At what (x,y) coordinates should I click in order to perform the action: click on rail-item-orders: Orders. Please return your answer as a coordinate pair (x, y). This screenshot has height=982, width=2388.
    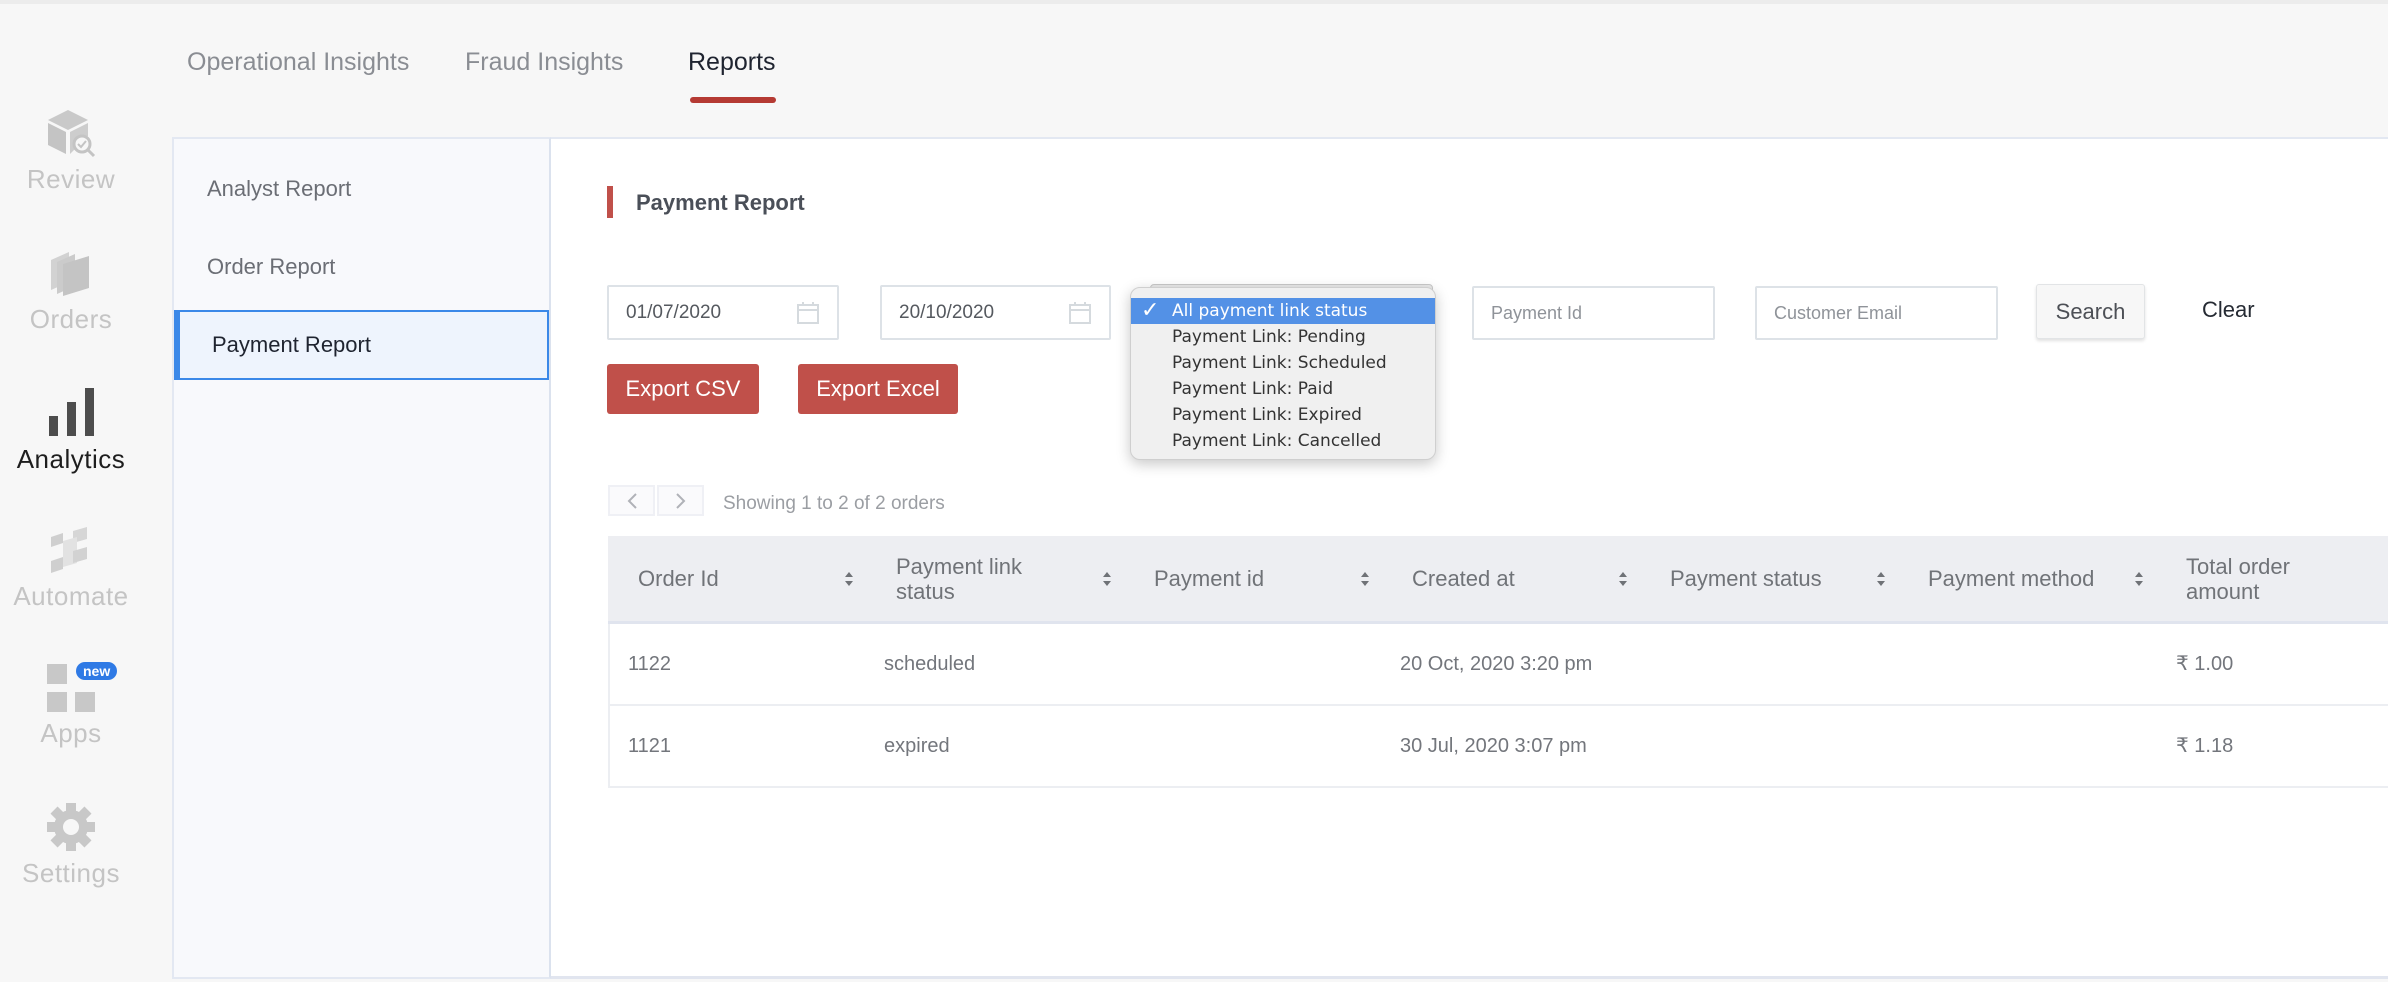
    Looking at the image, I should click on (71, 292).